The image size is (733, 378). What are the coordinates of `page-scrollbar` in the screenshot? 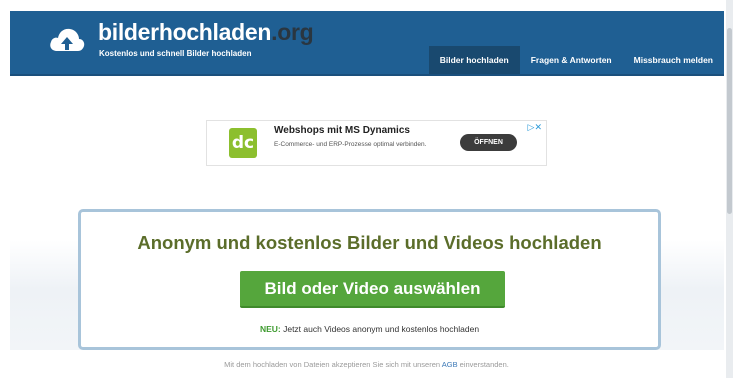 It's located at (729, 189).